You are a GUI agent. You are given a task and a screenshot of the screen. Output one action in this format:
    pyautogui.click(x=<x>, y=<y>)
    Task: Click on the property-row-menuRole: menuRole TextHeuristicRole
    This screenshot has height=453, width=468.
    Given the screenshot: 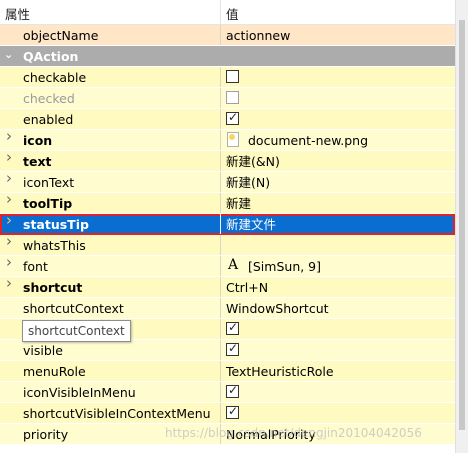 What is the action you would take?
    pyautogui.click(x=227, y=371)
    